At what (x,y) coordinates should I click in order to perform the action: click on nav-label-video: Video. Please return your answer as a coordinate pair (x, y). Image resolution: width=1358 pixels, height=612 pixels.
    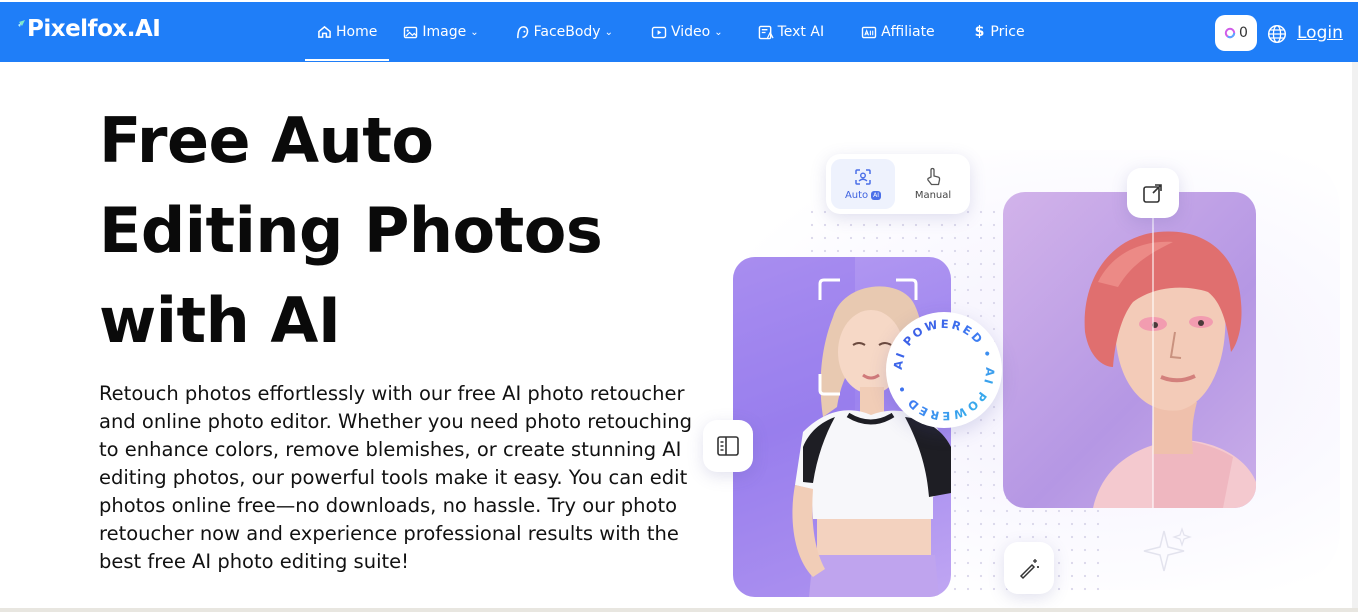
    Looking at the image, I should click on (690, 32).